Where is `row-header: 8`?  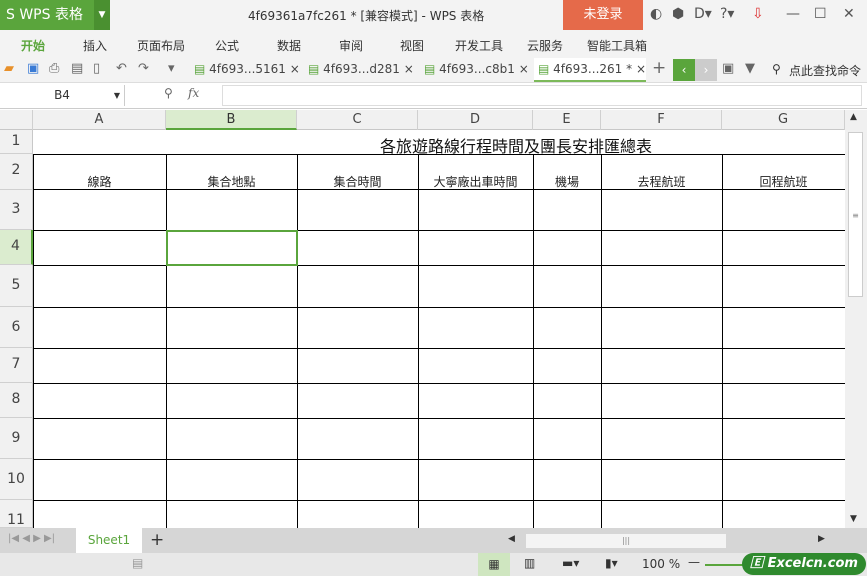 row-header: 8 is located at coordinates (16, 400).